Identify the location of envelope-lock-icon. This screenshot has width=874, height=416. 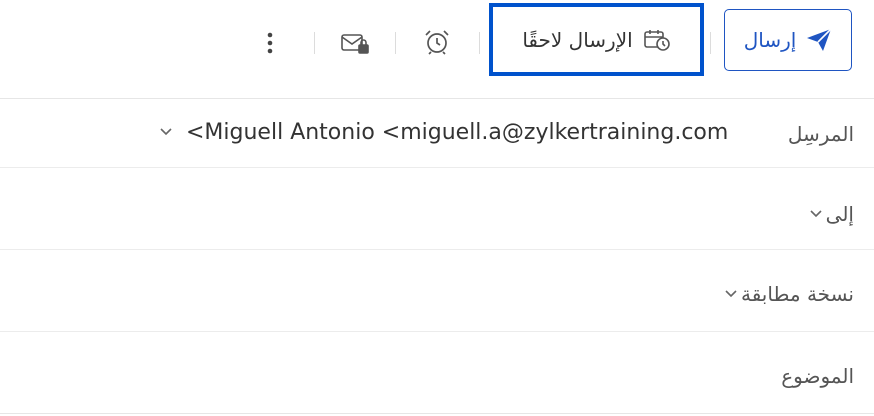
(355, 43).